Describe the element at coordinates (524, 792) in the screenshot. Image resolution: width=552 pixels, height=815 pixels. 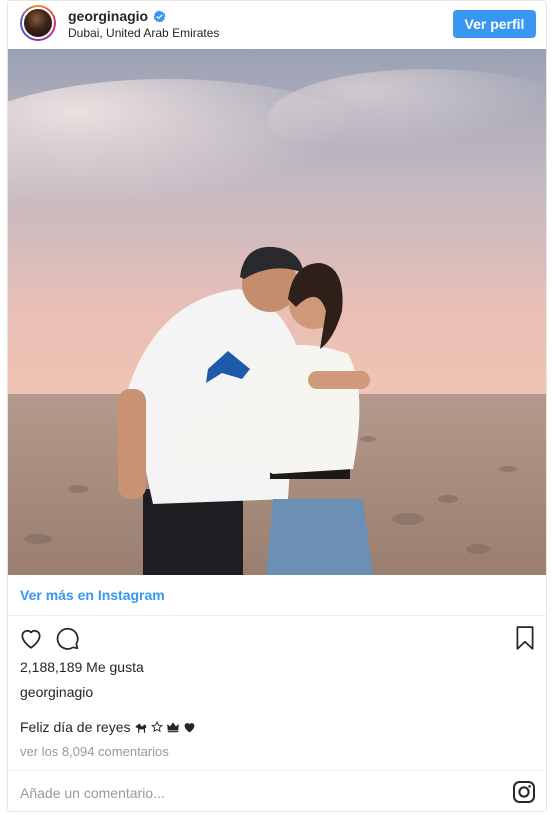
I see `instagram-logo-icon` at that location.